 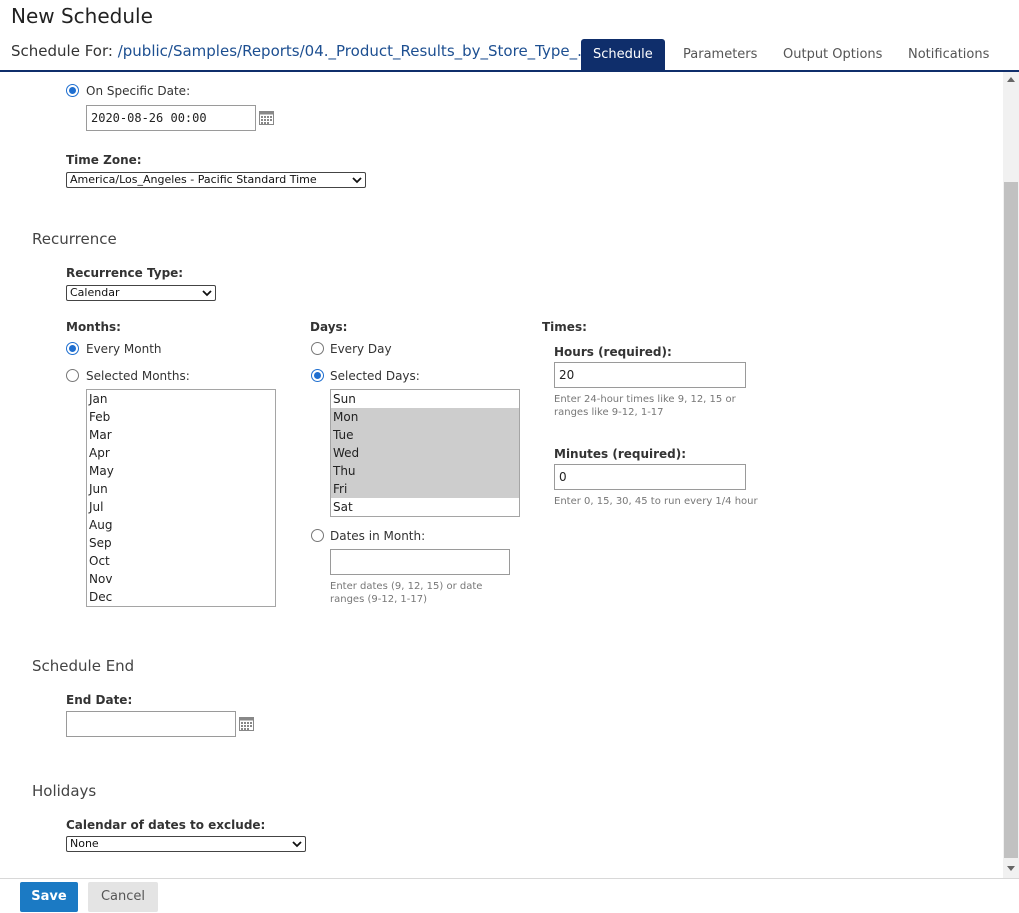 I want to click on dates-in-month-label: Dates in Month:, so click(x=378, y=536).